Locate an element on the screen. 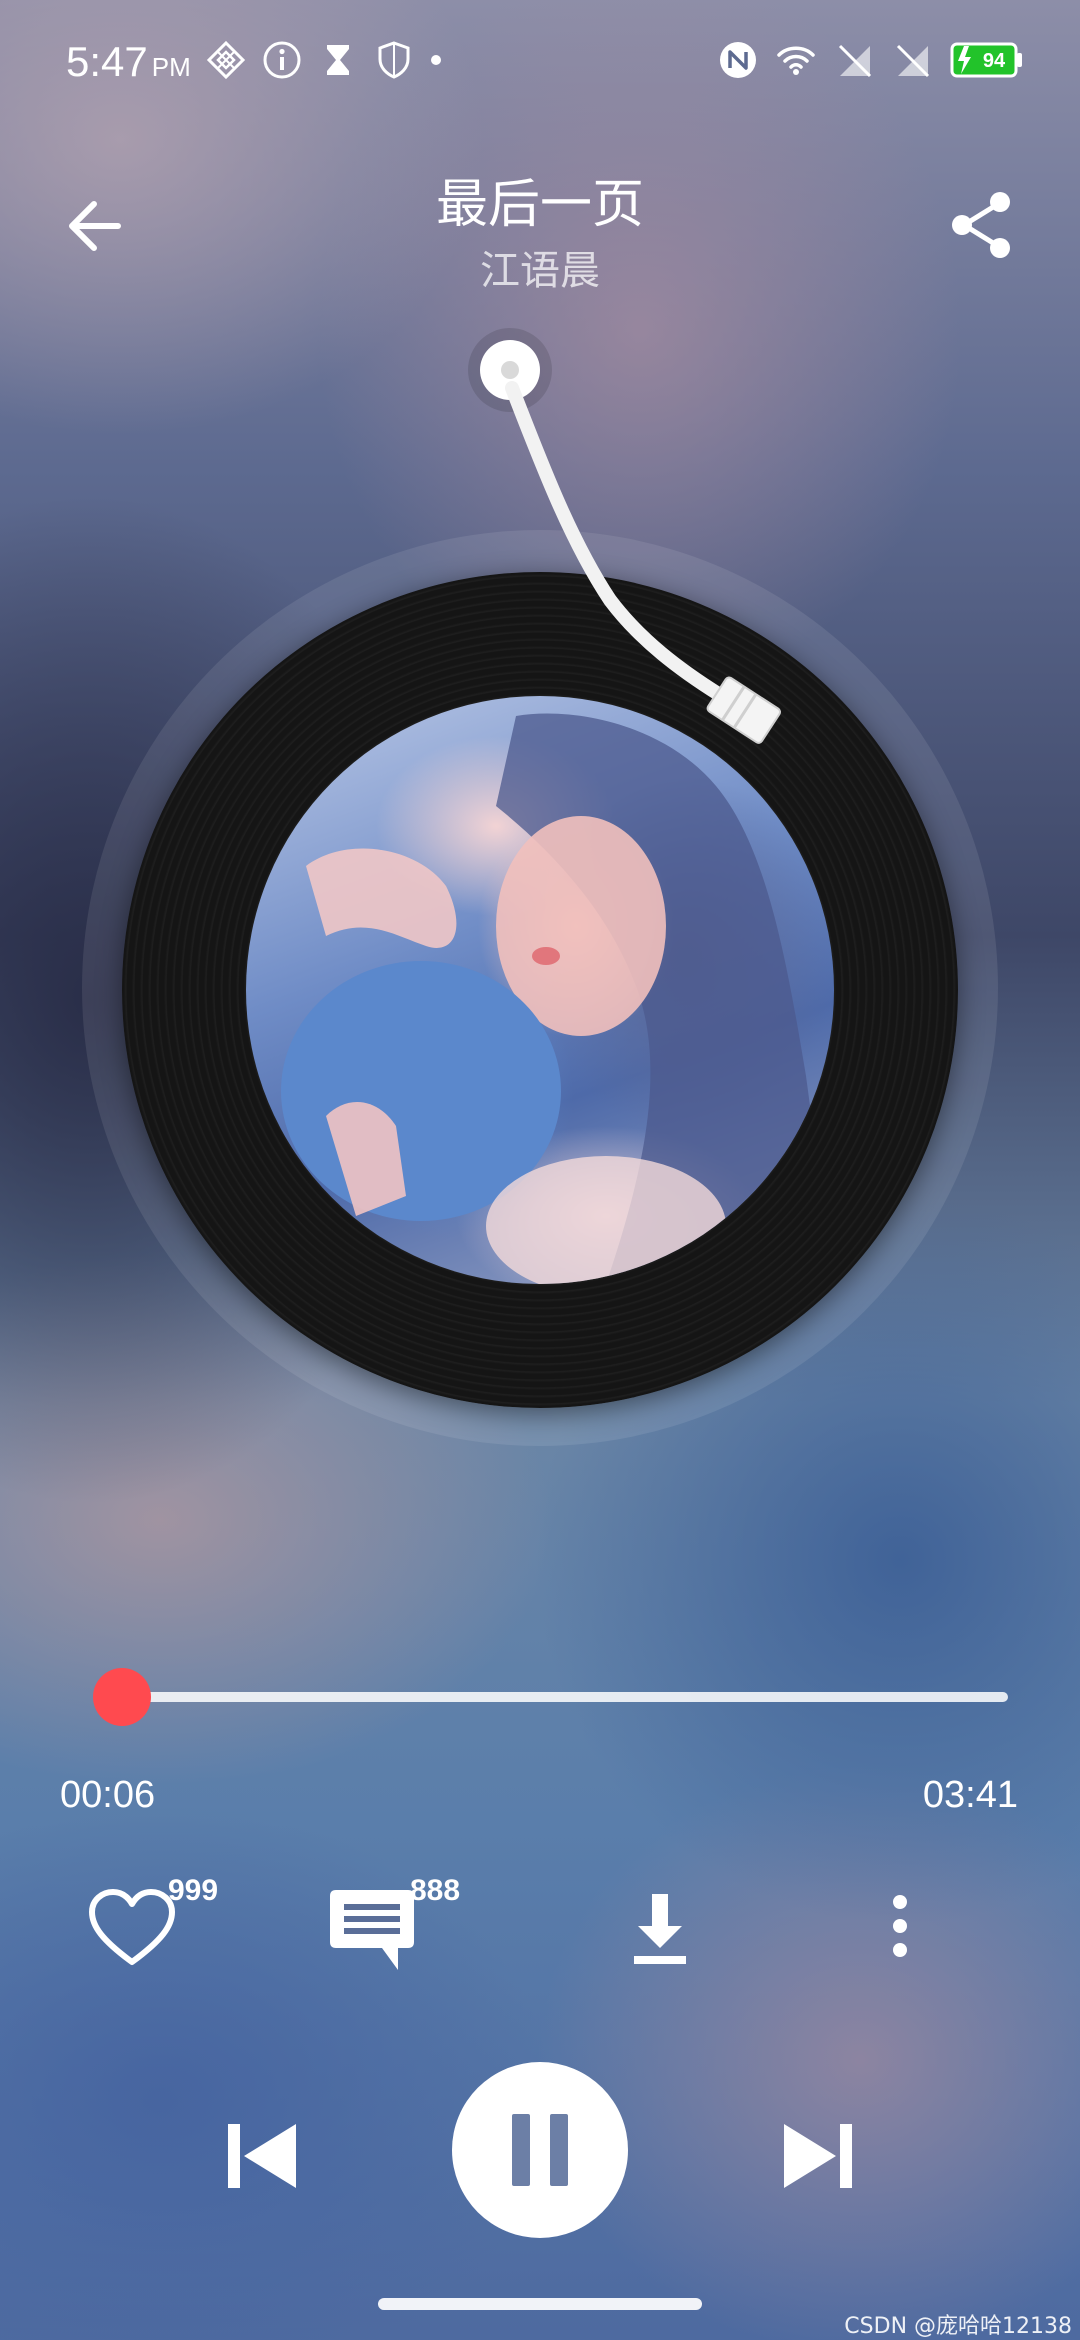  comment-count: 888 is located at coordinates (435, 1890).